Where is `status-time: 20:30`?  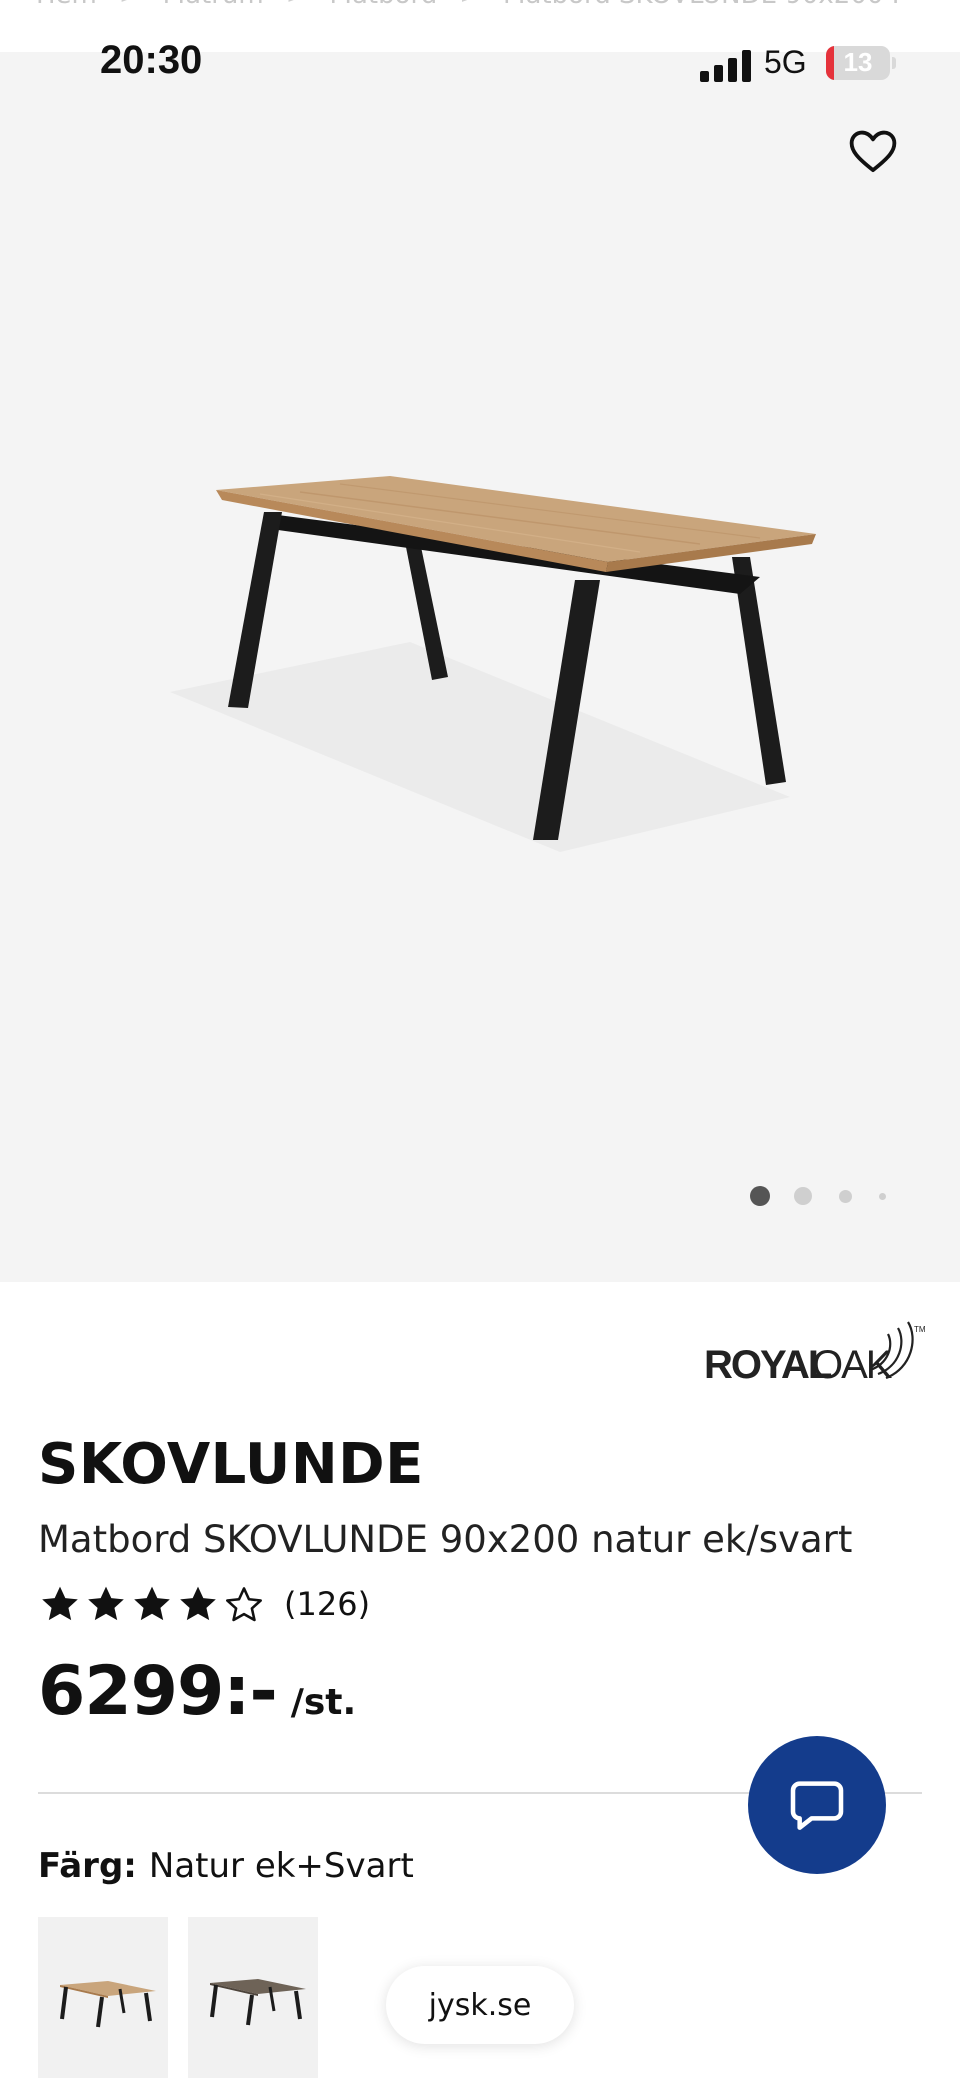
status-time: 20:30 is located at coordinates (151, 60).